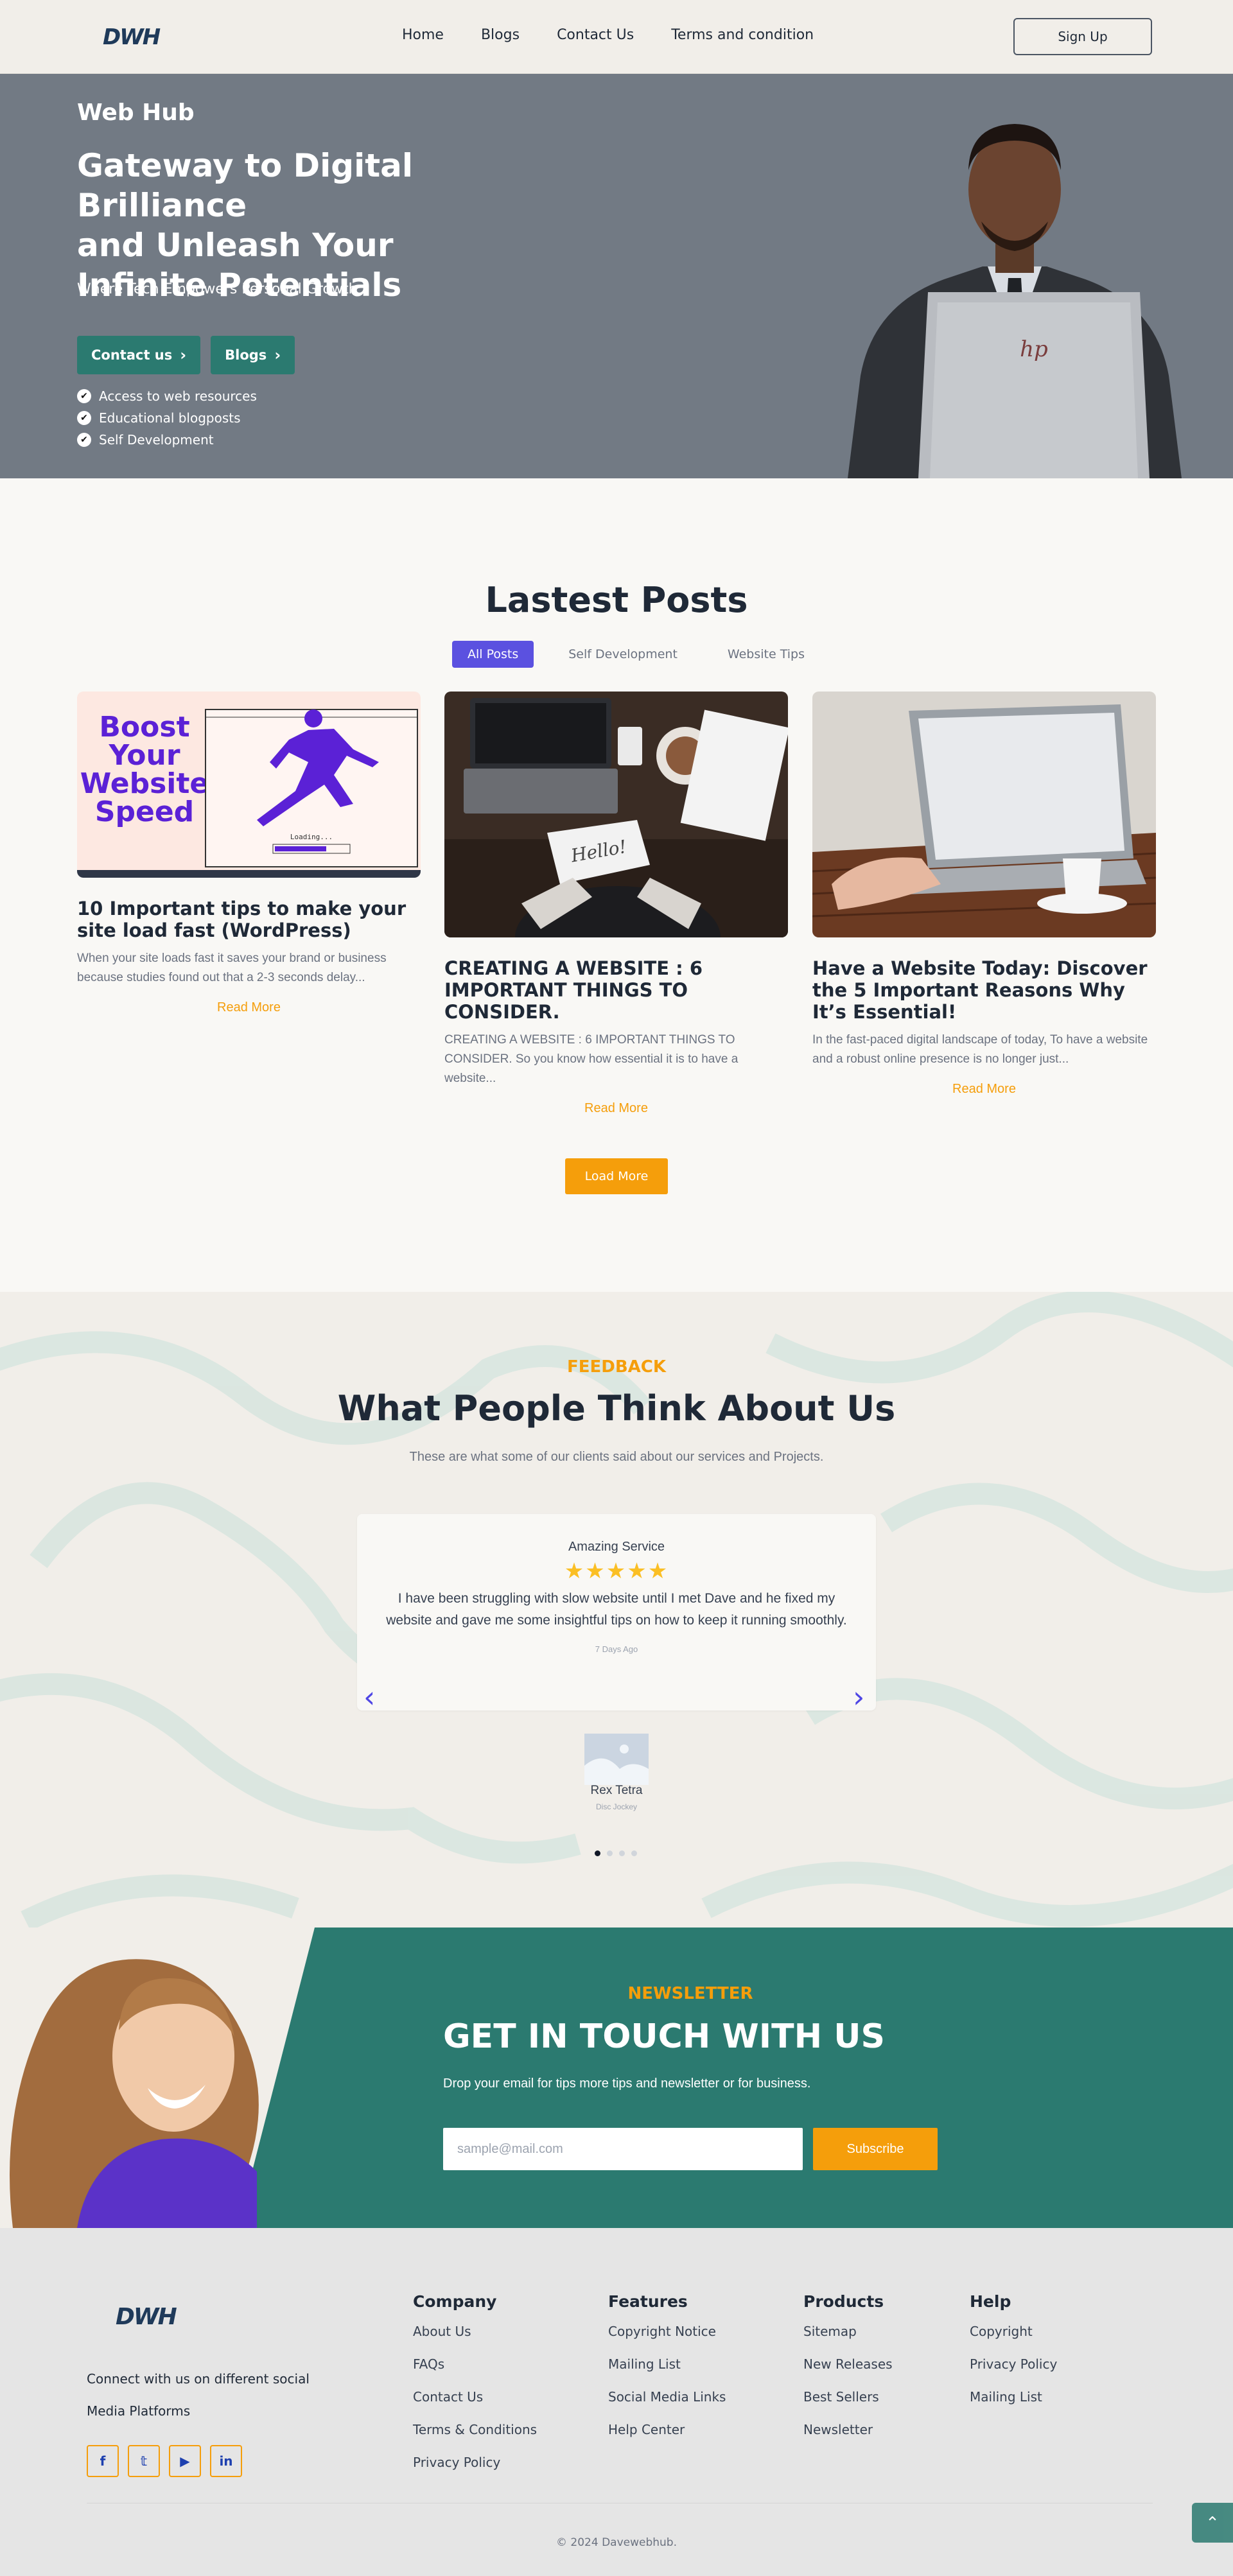  Describe the element at coordinates (623, 2149) in the screenshot. I see `email-input` at that location.